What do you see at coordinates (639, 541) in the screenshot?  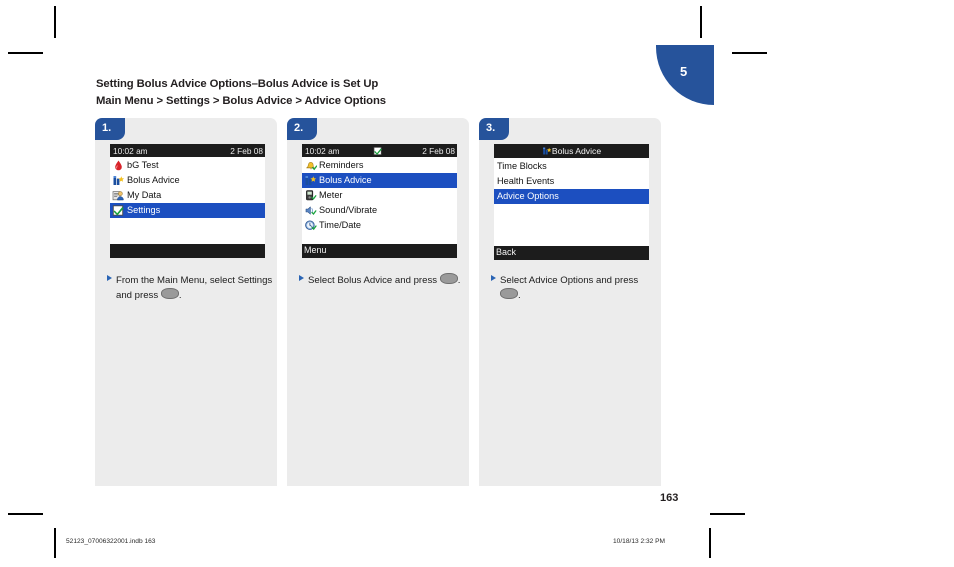 I see `footer-timestamp: 10/18/13 2:32 PM` at bounding box center [639, 541].